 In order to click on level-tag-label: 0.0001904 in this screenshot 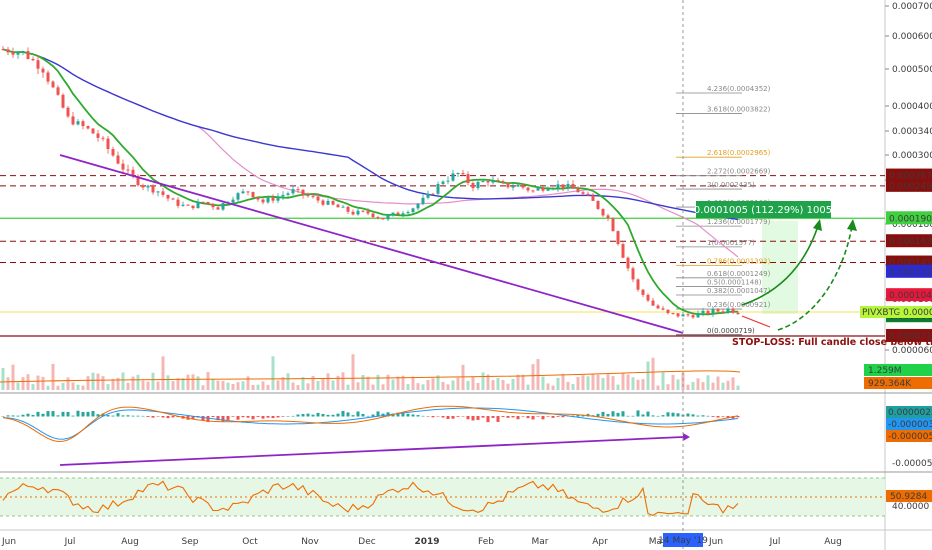, I will do `click(910, 219)`.